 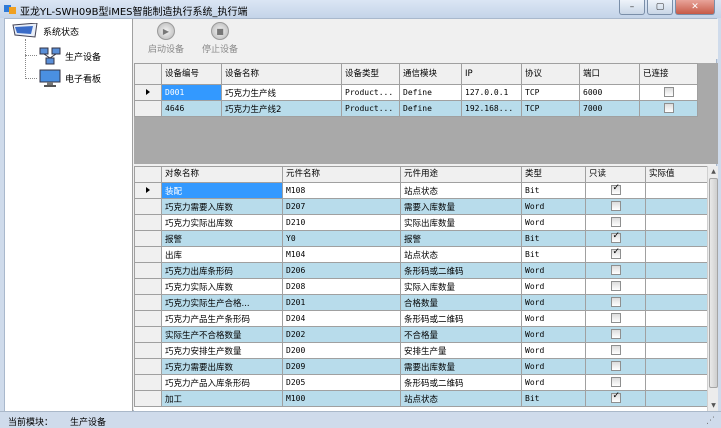 I want to click on resize-grip-icon: ⋰, so click(x=710, y=421).